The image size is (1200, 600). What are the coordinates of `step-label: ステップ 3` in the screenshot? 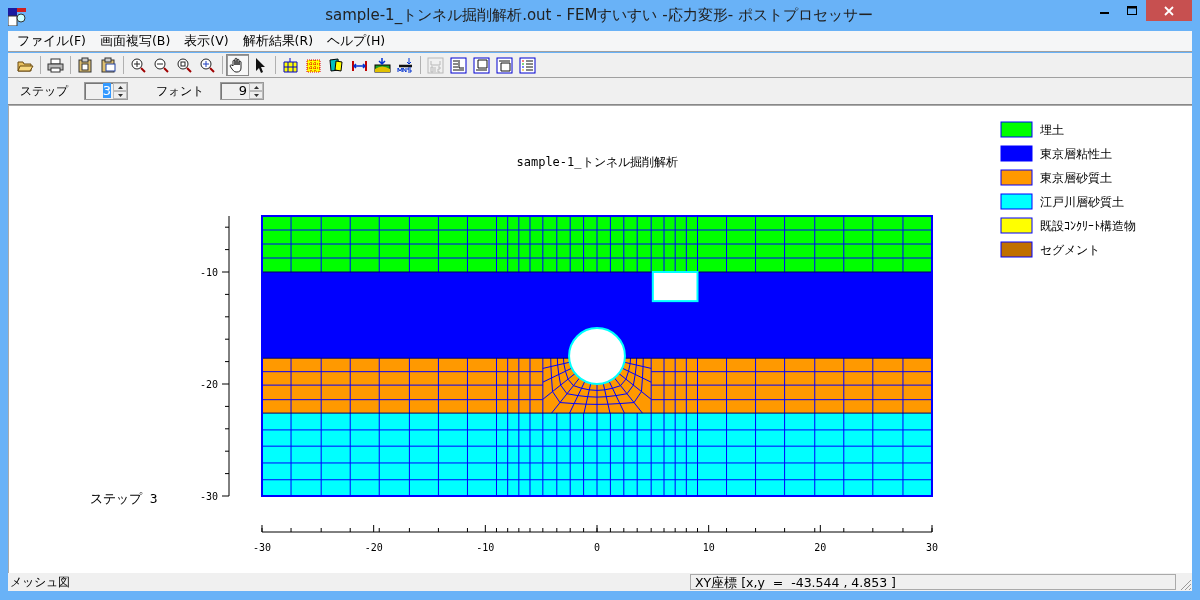 It's located at (124, 498).